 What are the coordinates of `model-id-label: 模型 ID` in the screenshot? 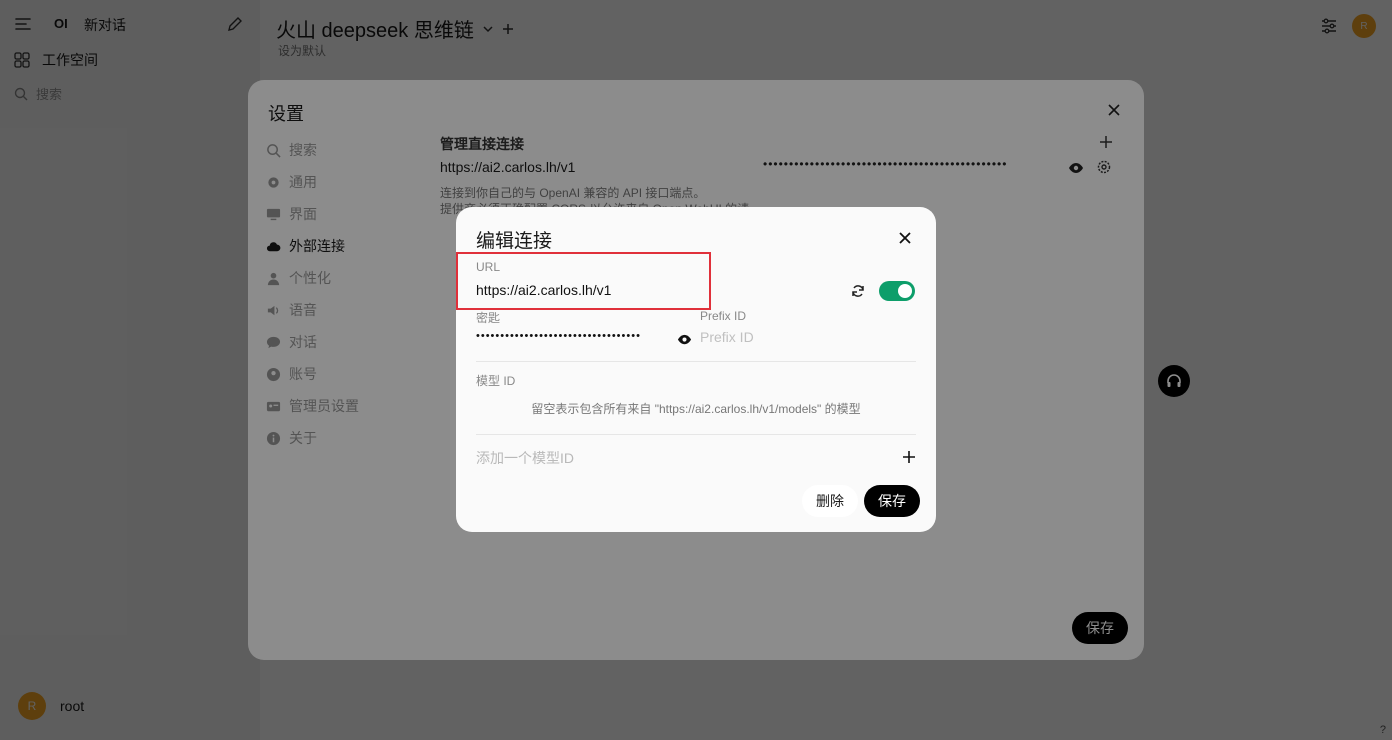 It's located at (496, 381).